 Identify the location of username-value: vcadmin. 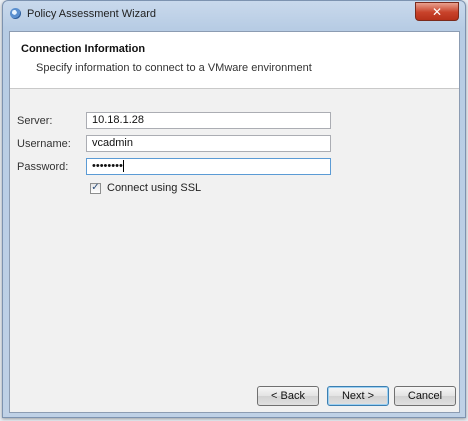
(112, 143).